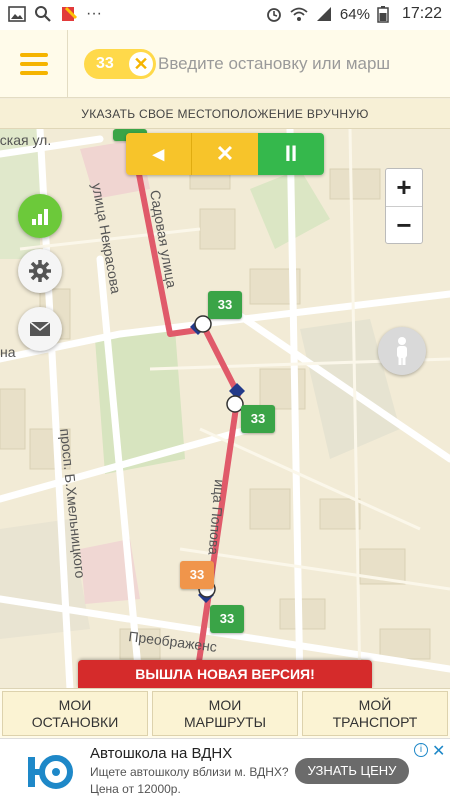  I want to click on pause-button: II, so click(291, 154).